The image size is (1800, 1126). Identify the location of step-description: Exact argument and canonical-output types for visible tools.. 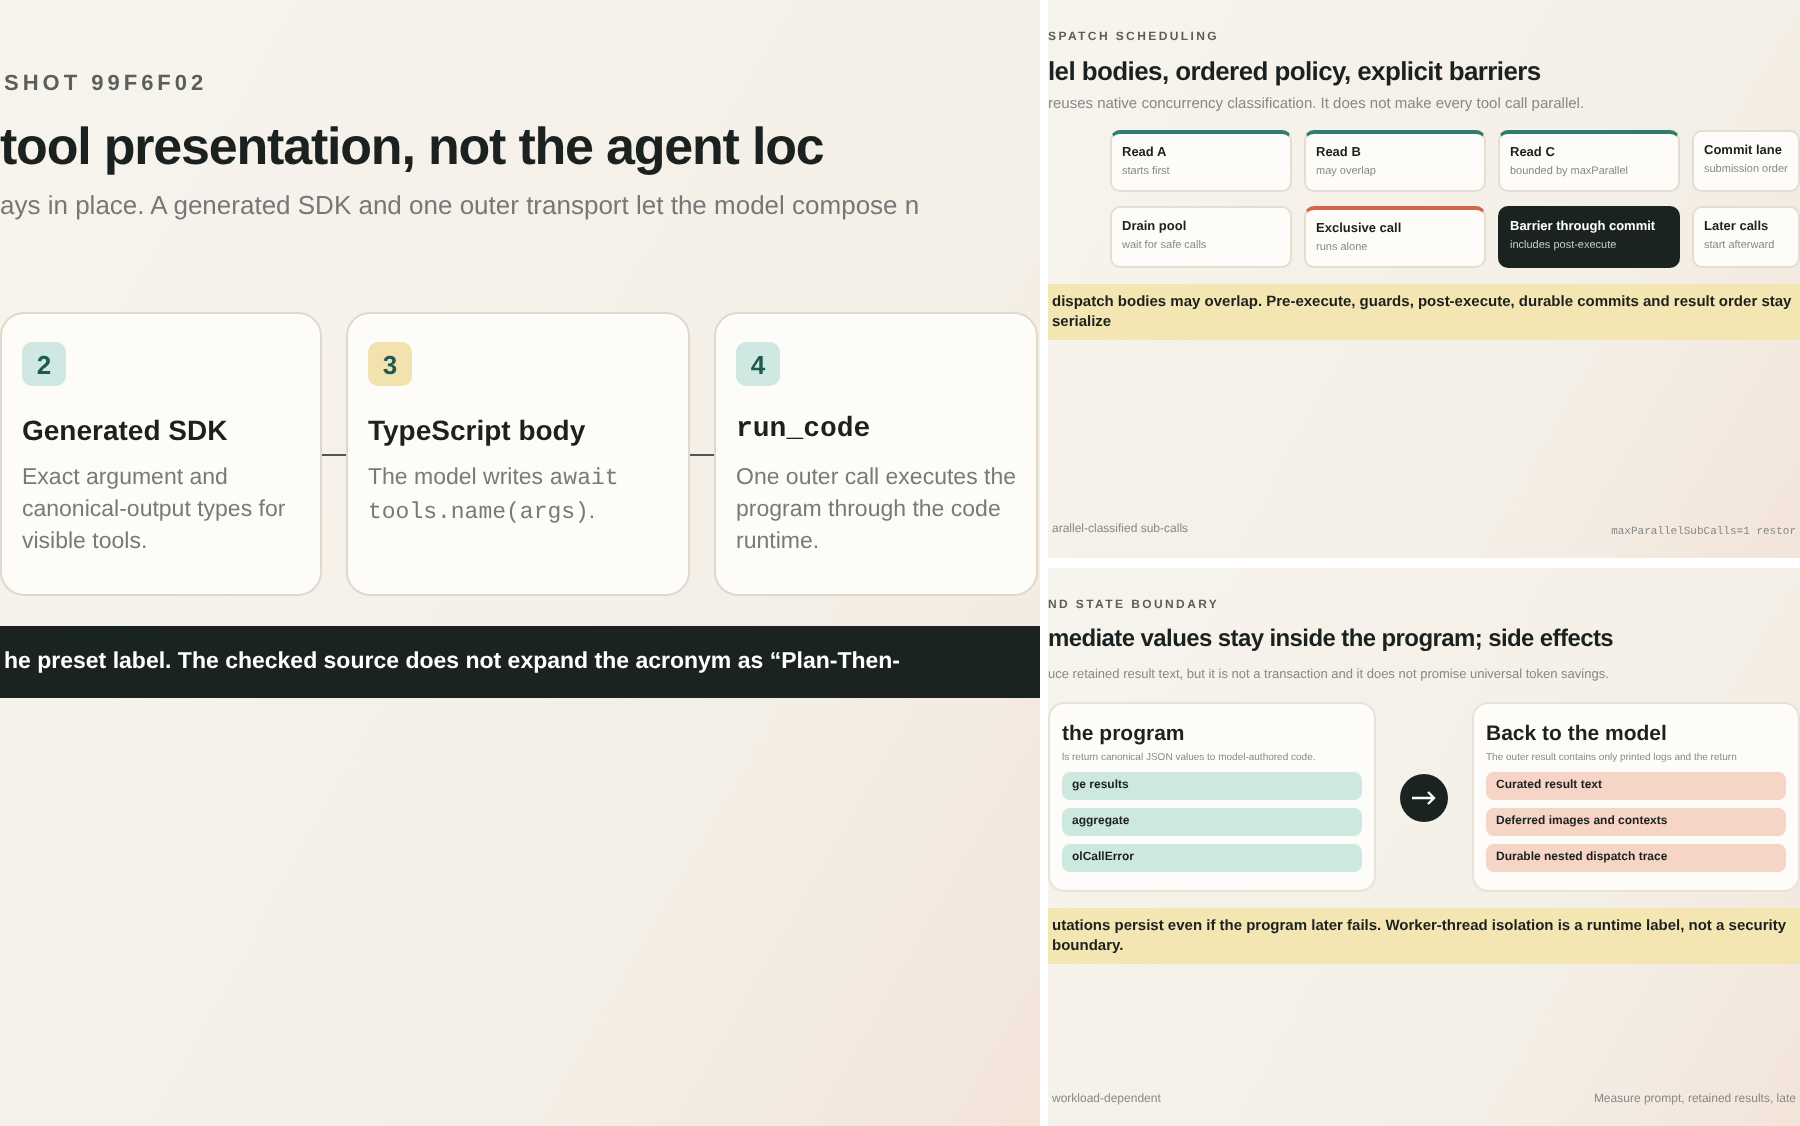
(155, 511).